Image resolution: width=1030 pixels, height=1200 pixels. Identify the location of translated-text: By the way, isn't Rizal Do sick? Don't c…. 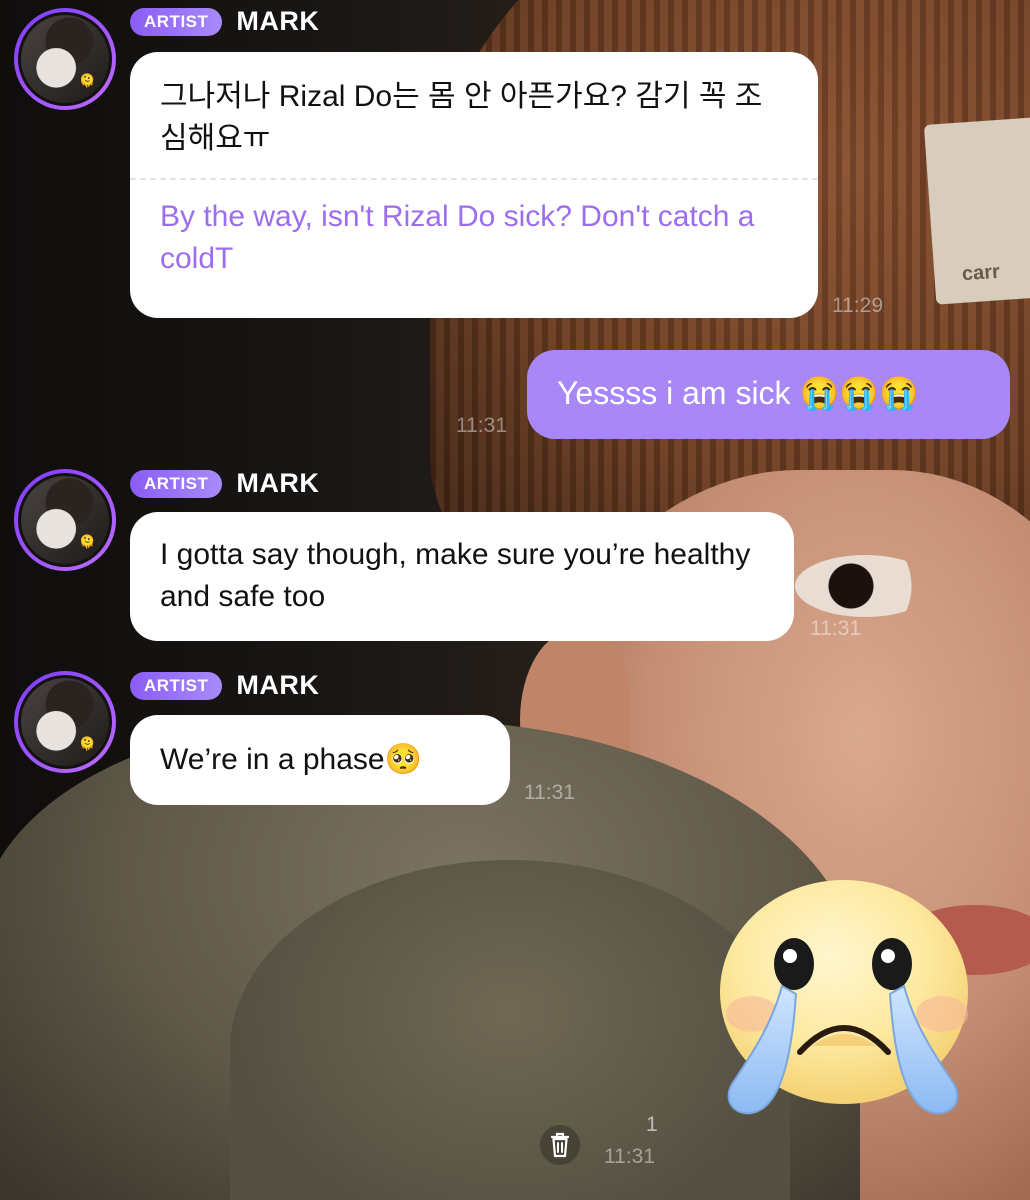
(457, 237).